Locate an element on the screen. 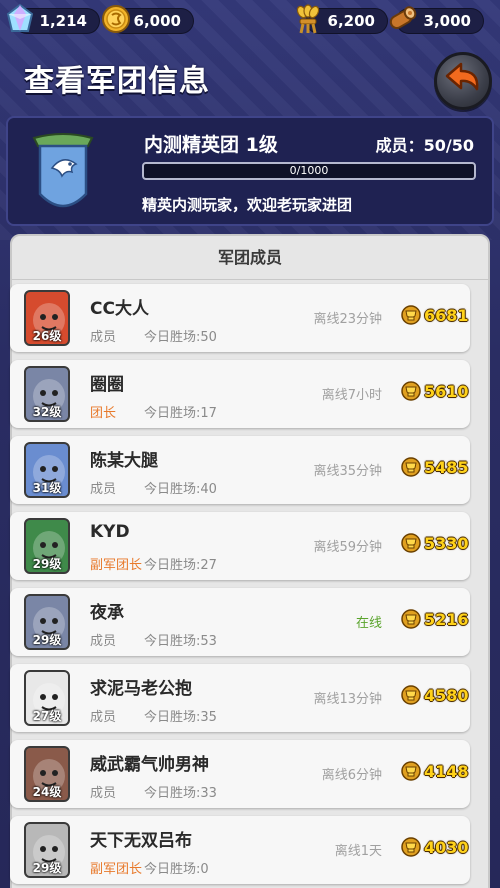 This screenshot has height=888, width=500. member-today-wins: 今日胜场:33 is located at coordinates (180, 793).